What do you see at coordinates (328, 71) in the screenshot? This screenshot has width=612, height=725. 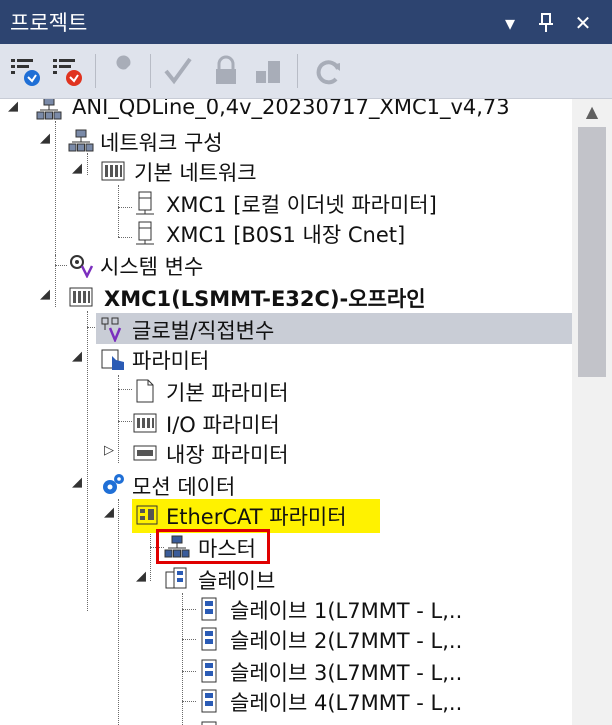 I see `refresh-icon` at bounding box center [328, 71].